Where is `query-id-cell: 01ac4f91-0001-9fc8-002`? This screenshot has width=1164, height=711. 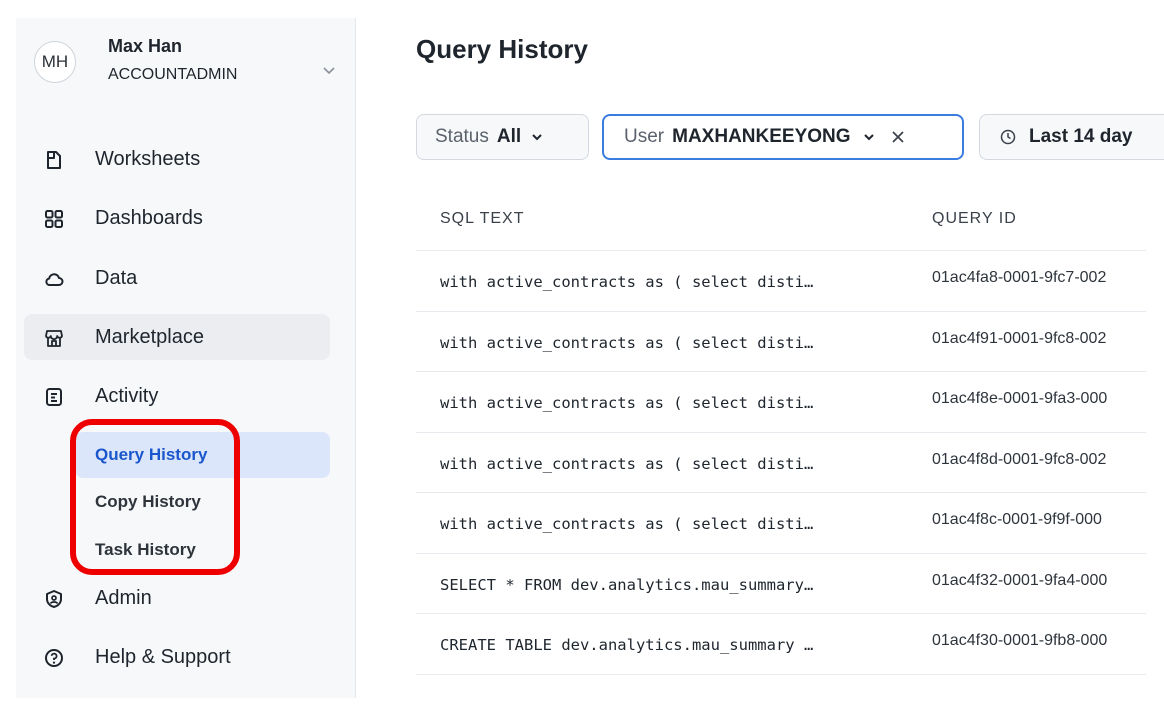 query-id-cell: 01ac4f91-0001-9fc8-002 is located at coordinates (1019, 339).